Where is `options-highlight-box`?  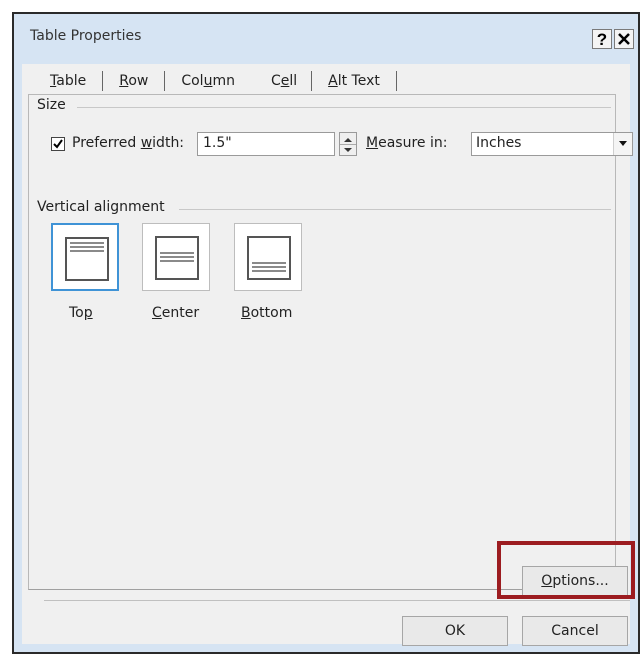
options-highlight-box is located at coordinates (566, 570).